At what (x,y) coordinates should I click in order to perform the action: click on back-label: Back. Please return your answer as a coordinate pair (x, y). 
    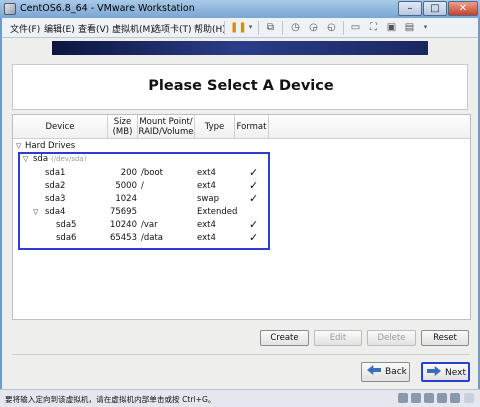
    Looking at the image, I should click on (396, 372).